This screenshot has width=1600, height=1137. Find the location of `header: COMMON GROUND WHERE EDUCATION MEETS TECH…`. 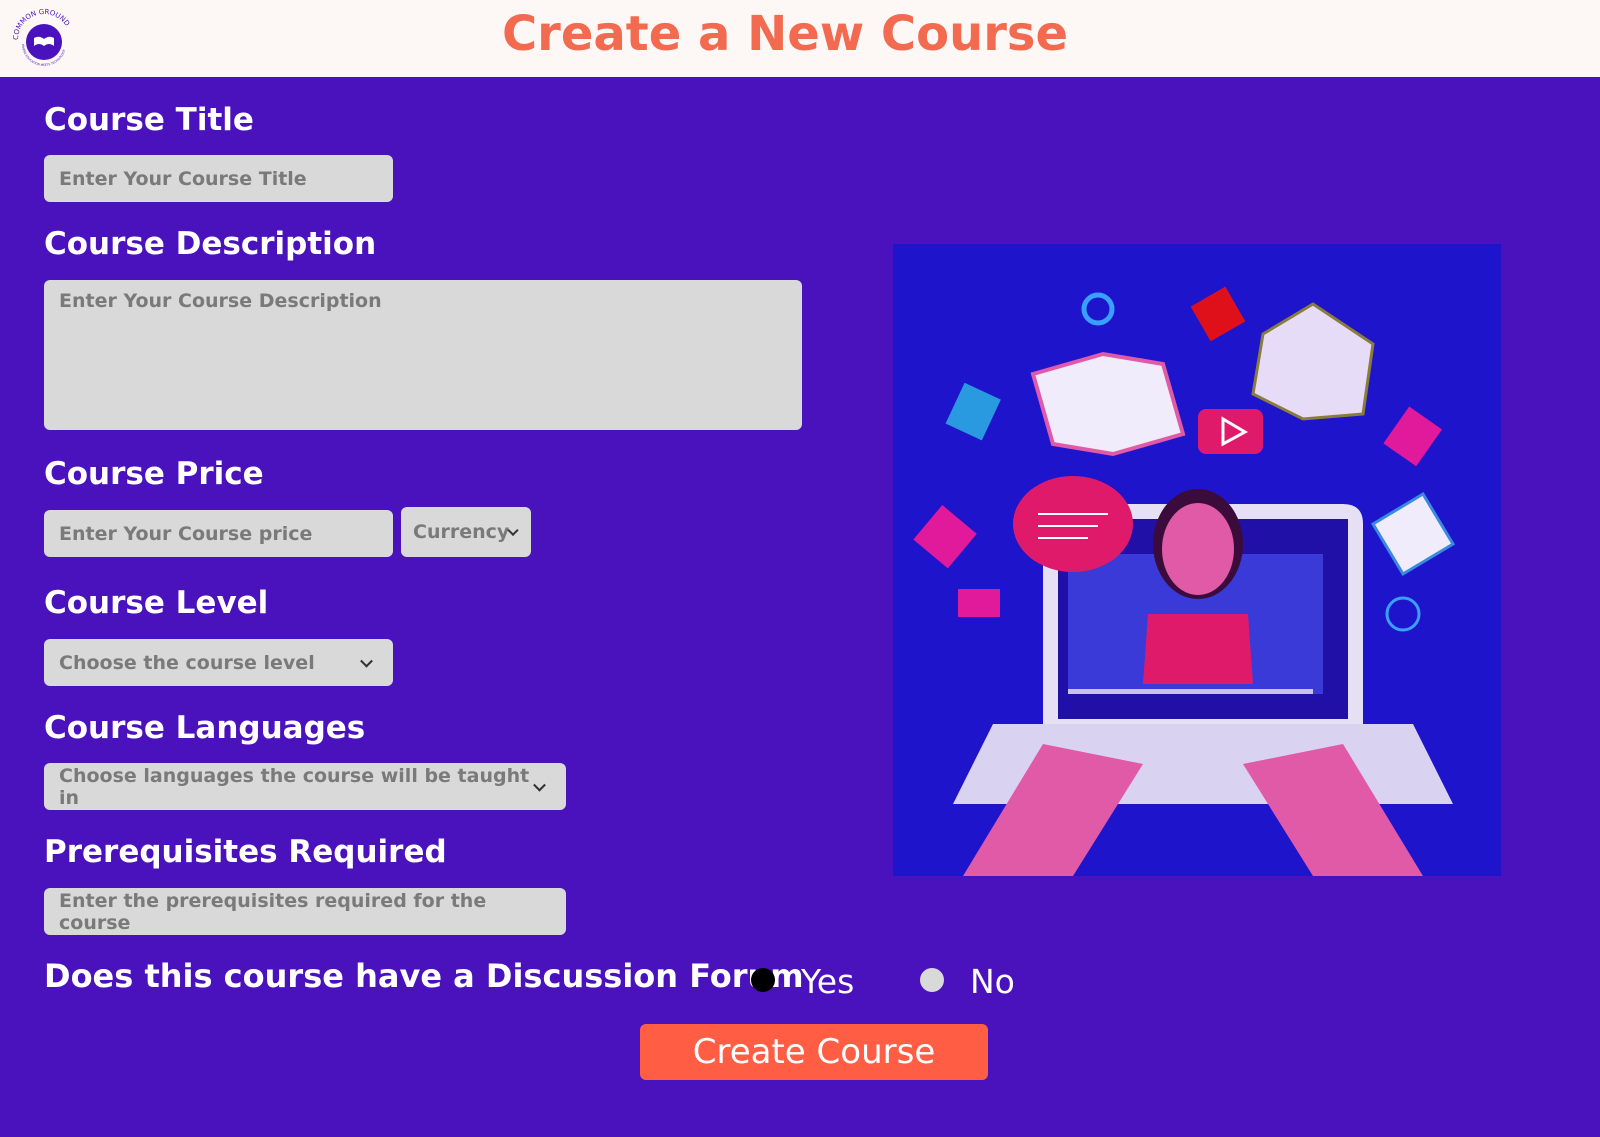

header: COMMON GROUND WHERE EDUCATION MEETS TECH… is located at coordinates (800, 38).